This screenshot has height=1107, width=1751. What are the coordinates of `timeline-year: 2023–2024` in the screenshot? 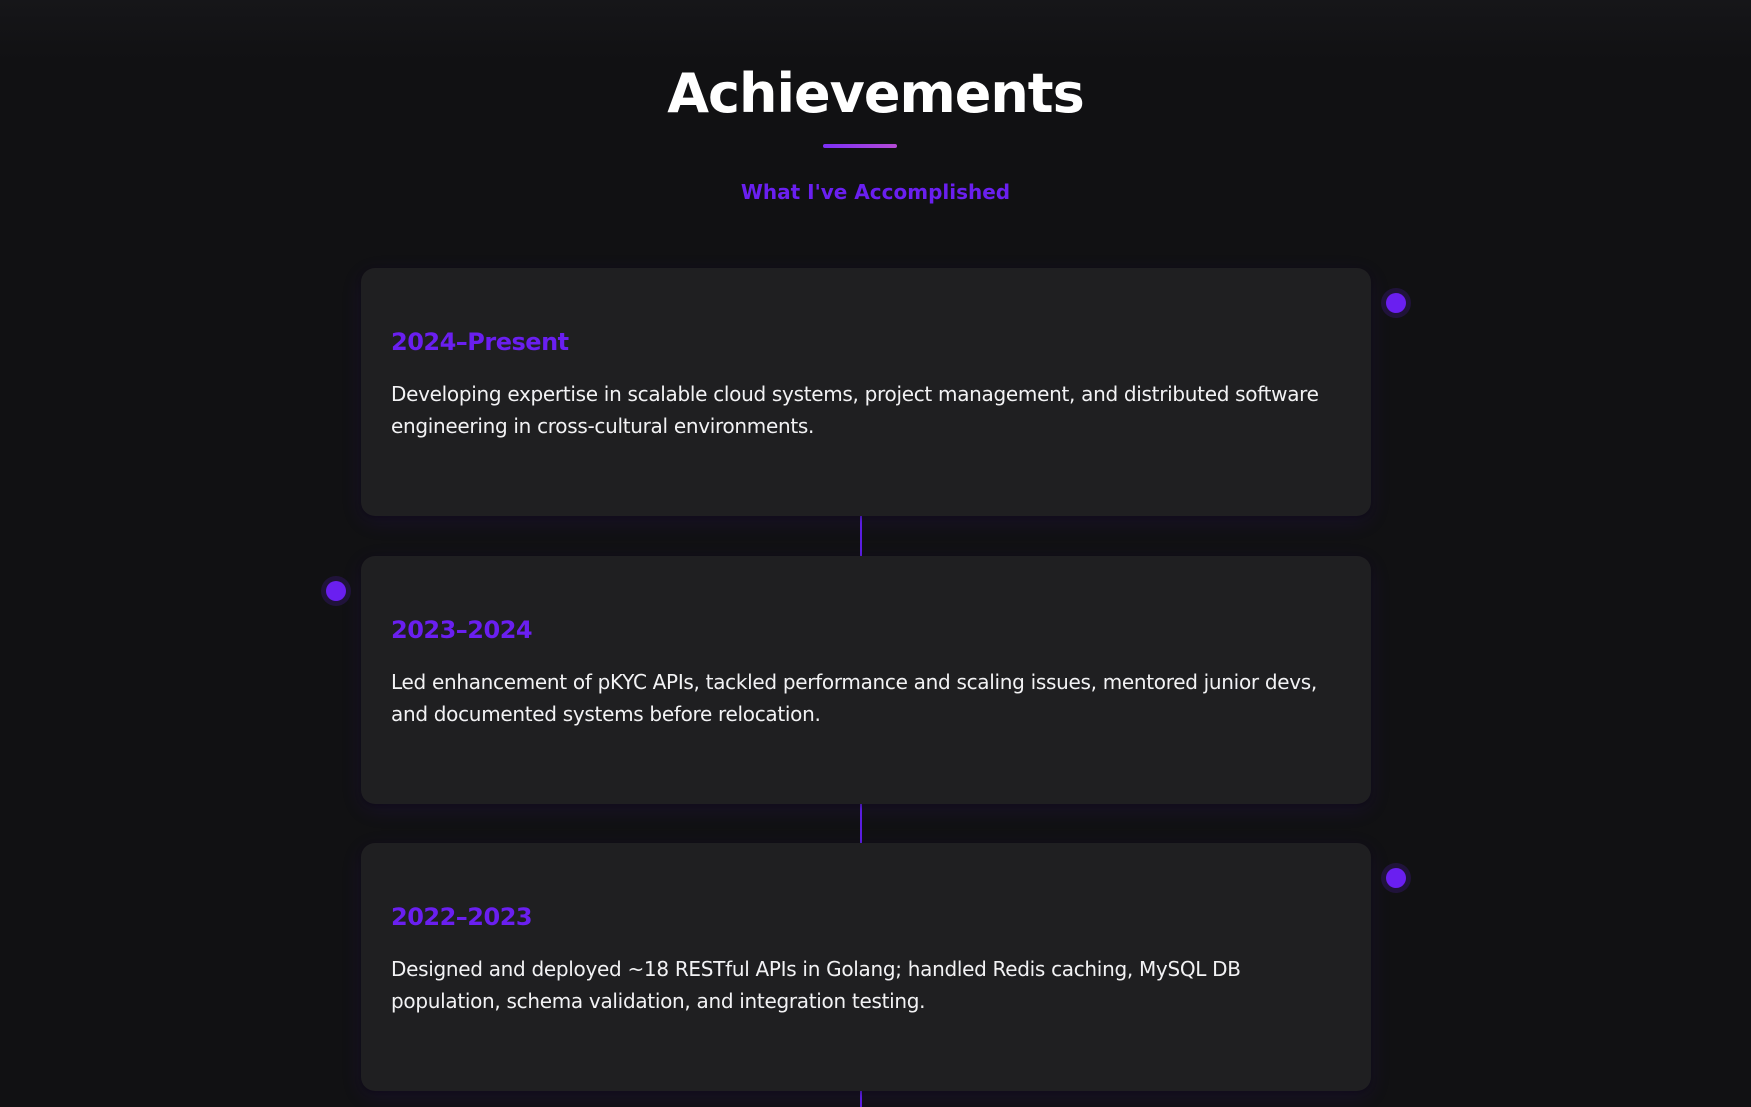 It's located at (462, 630).